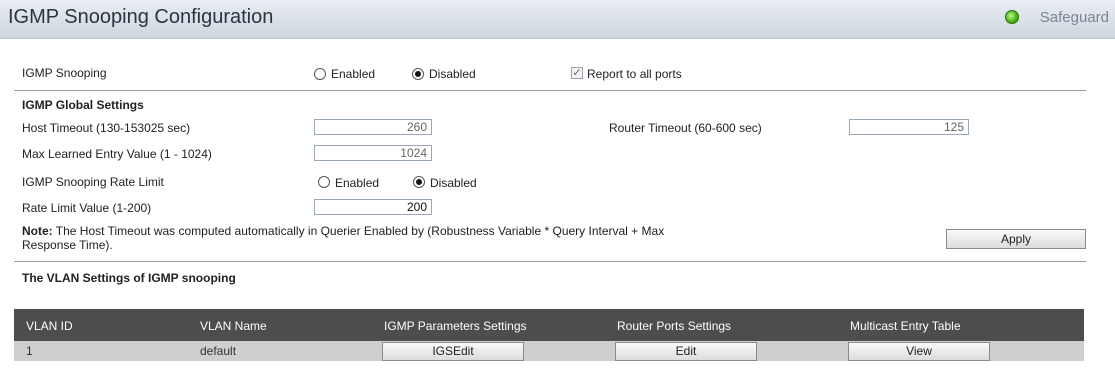 The height and width of the screenshot is (381, 1115). Describe the element at coordinates (373, 207) in the screenshot. I see `rate-value-input: 200` at that location.